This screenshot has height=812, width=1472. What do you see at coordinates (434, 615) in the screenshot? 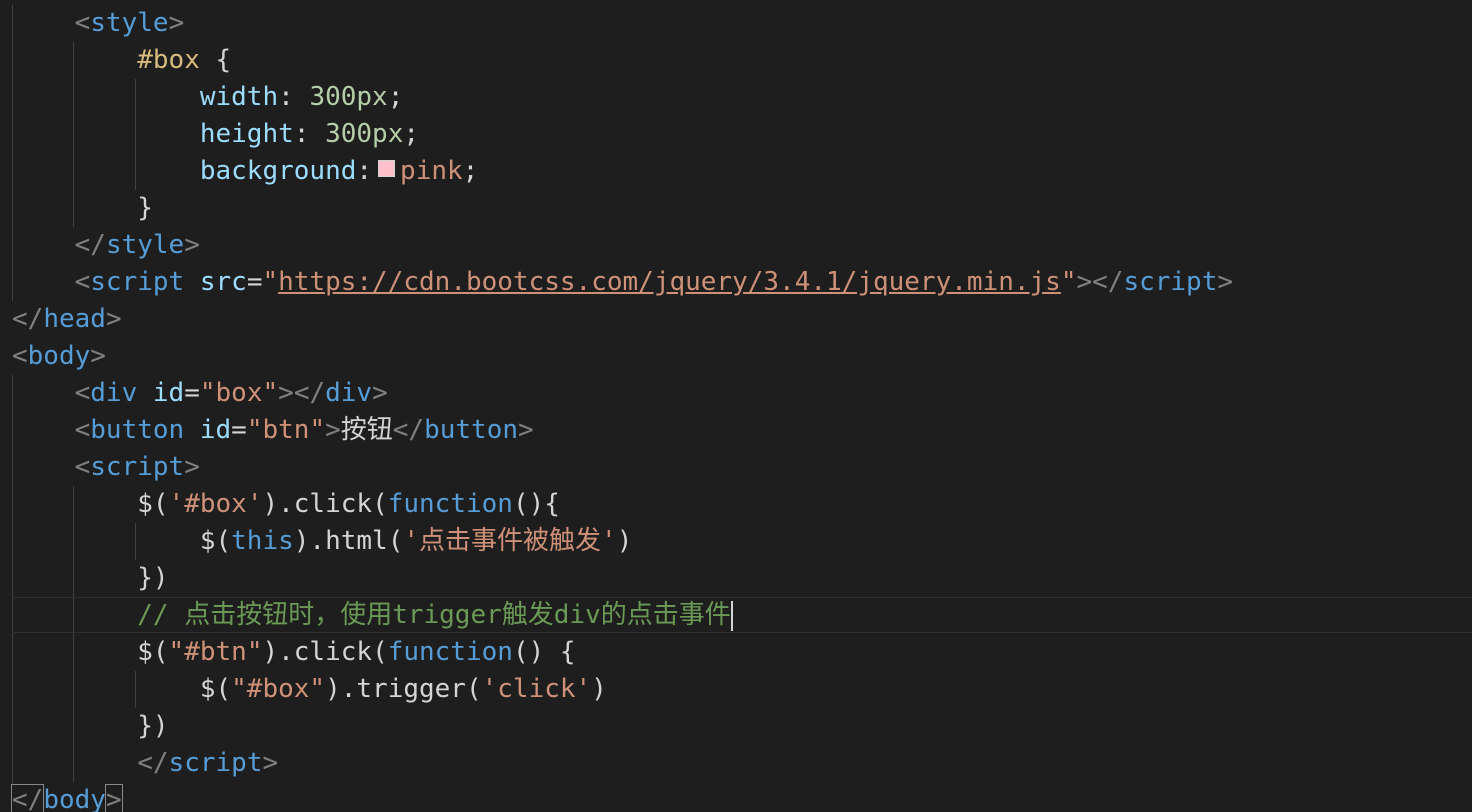
I see `comment: // 点击按钮时，使用trigger触发div的点击事件` at bounding box center [434, 615].